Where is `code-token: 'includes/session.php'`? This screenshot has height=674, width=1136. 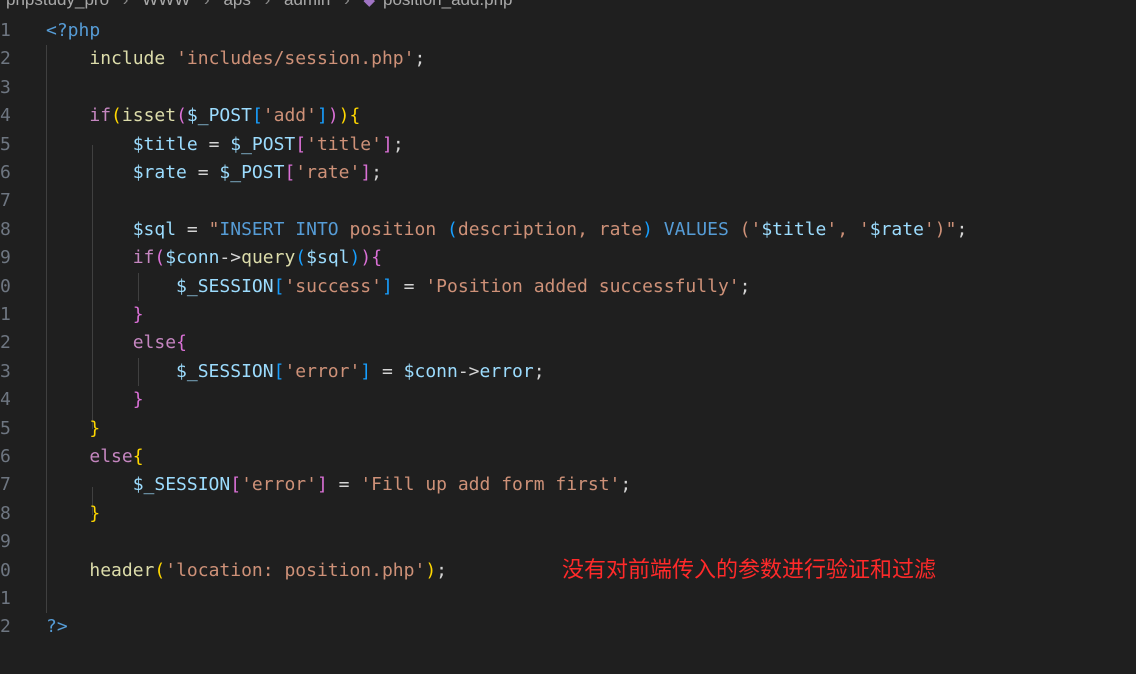 code-token: 'includes/session.php' is located at coordinates (295, 59).